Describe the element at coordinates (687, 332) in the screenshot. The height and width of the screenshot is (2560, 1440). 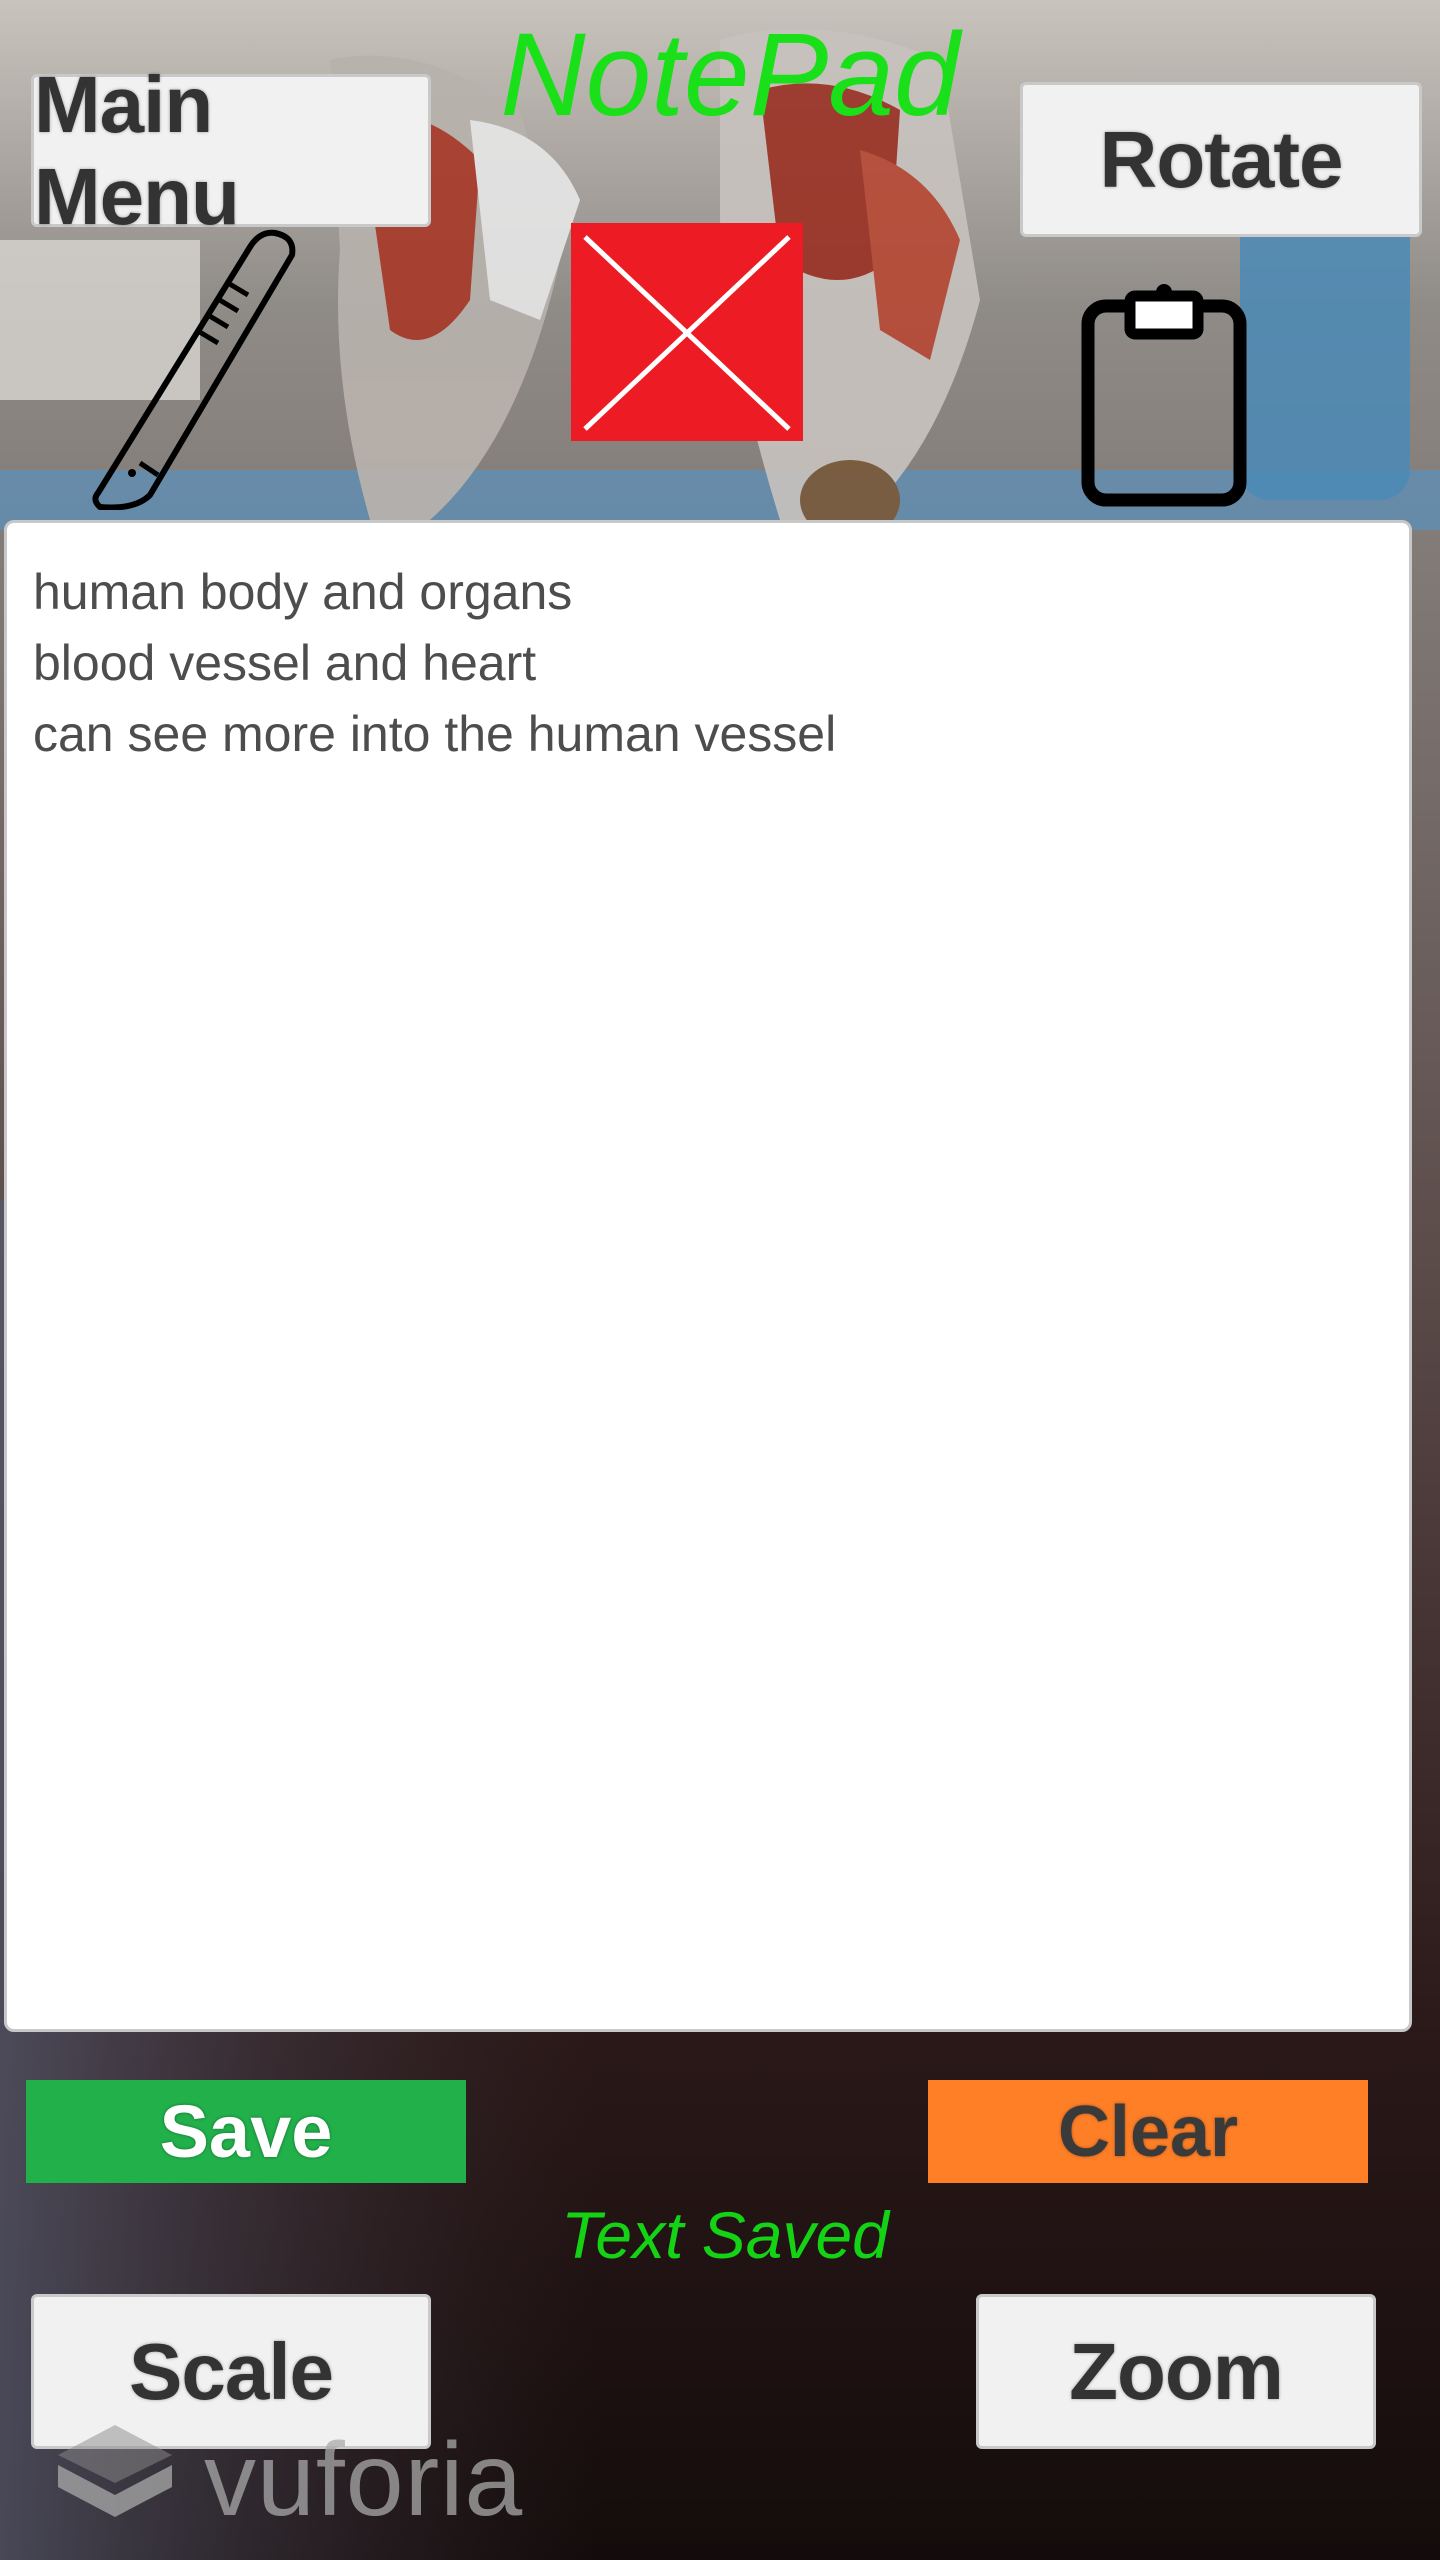
I see `close-icon` at that location.